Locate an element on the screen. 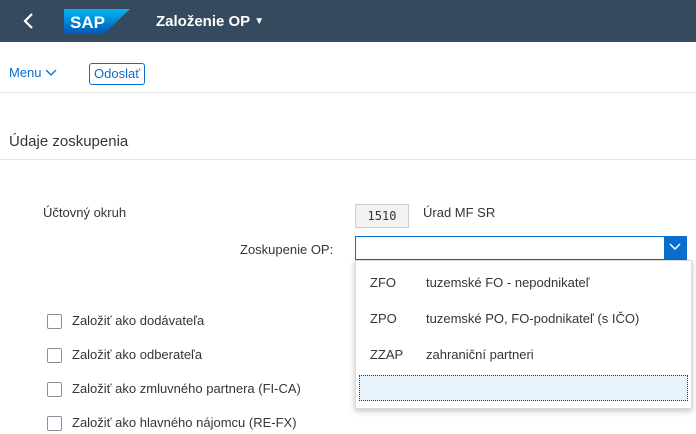 The height and width of the screenshot is (434, 696). company-code-label: Účtovný okruh is located at coordinates (85, 212).